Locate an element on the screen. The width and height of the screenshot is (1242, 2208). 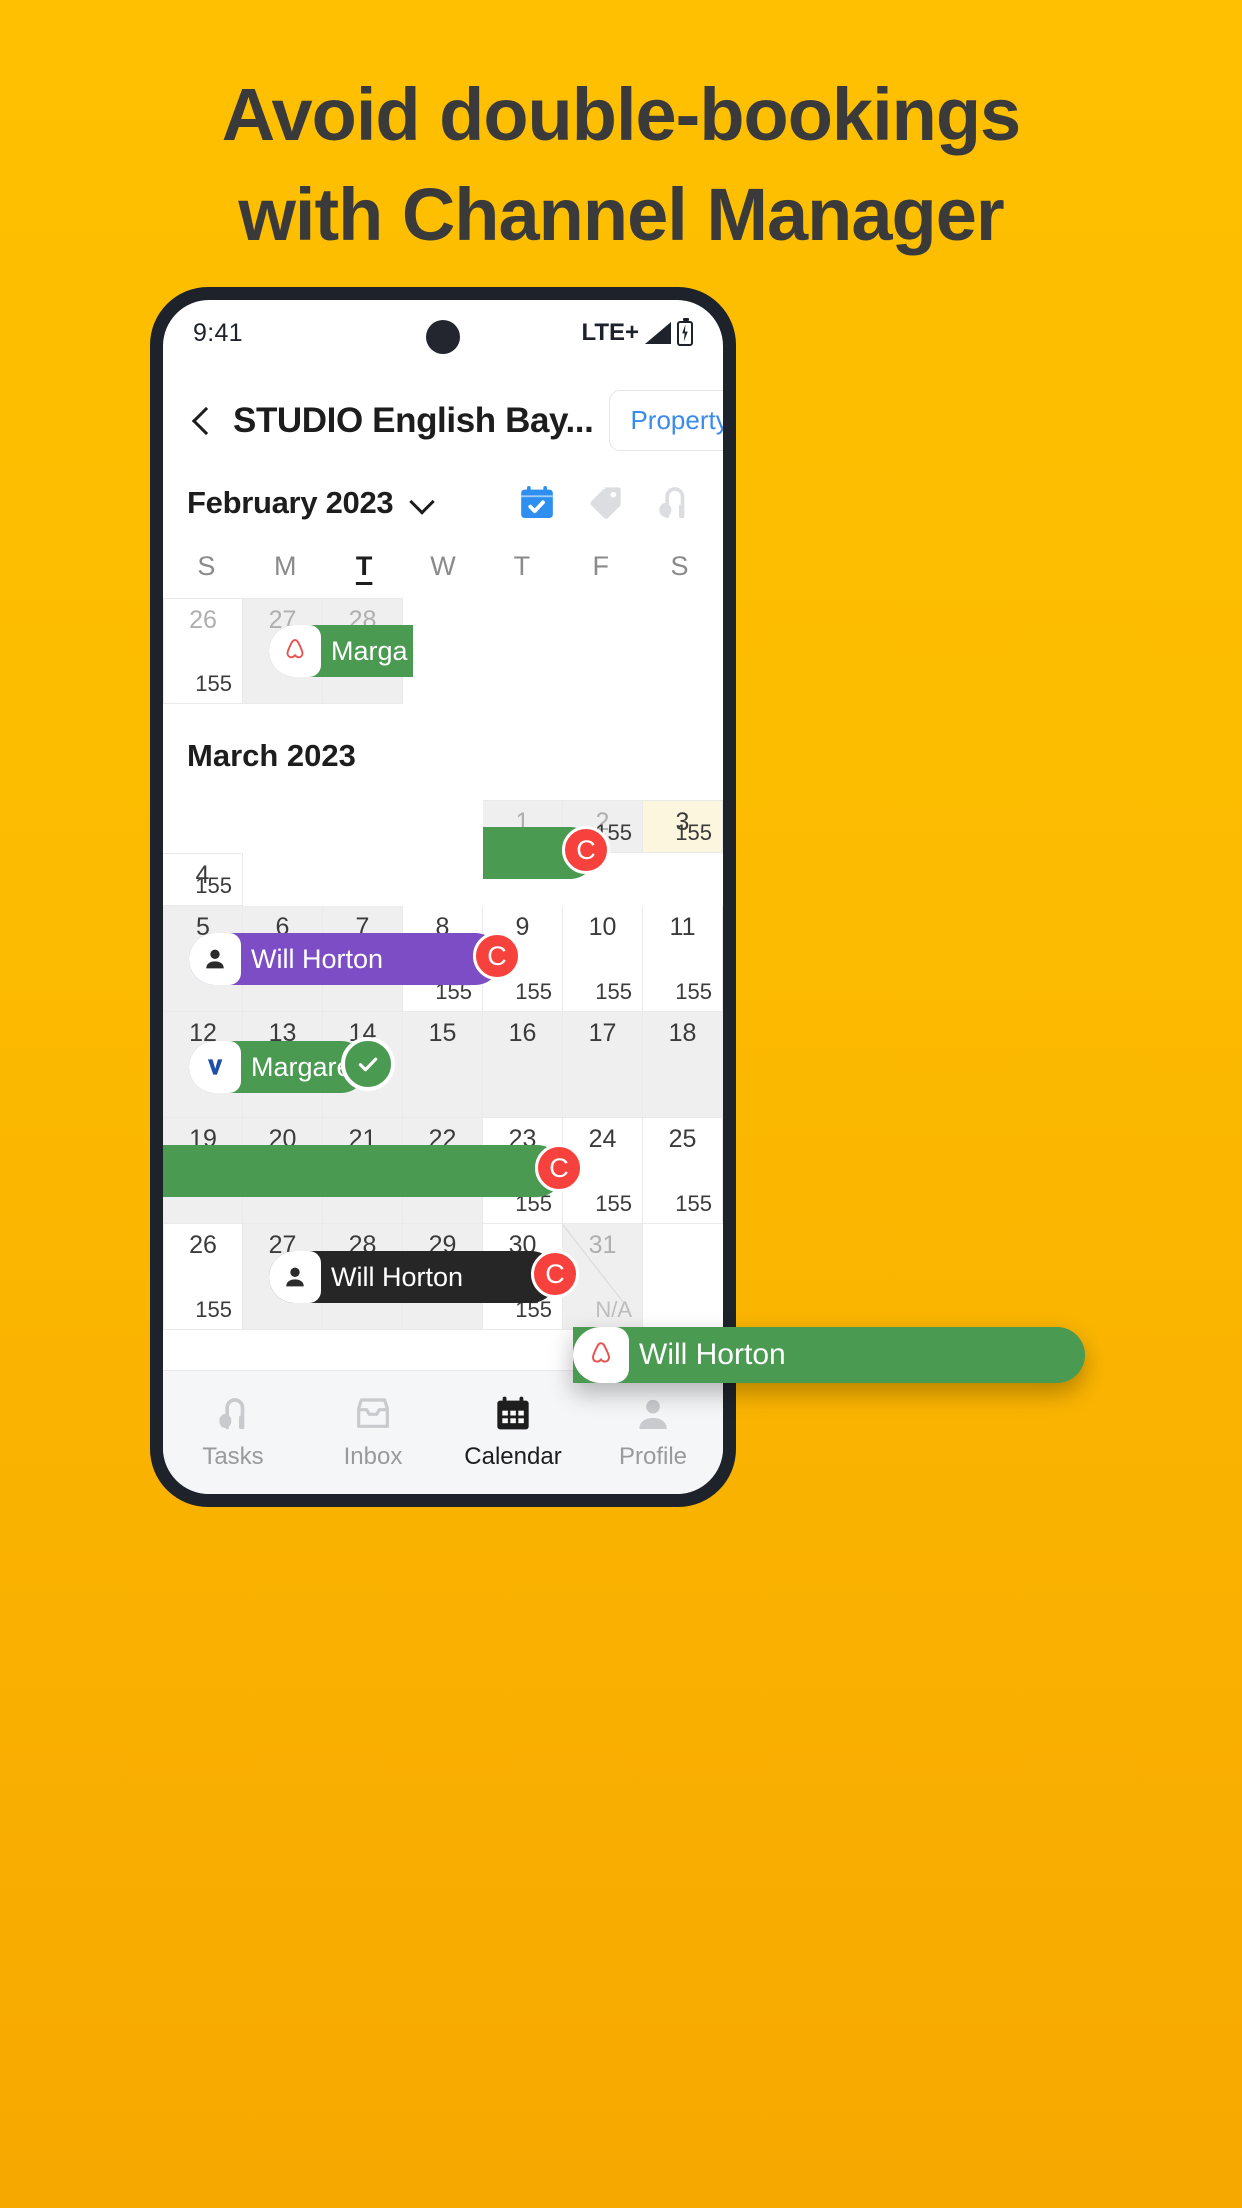
day-cell: 15 is located at coordinates (443, 1065).